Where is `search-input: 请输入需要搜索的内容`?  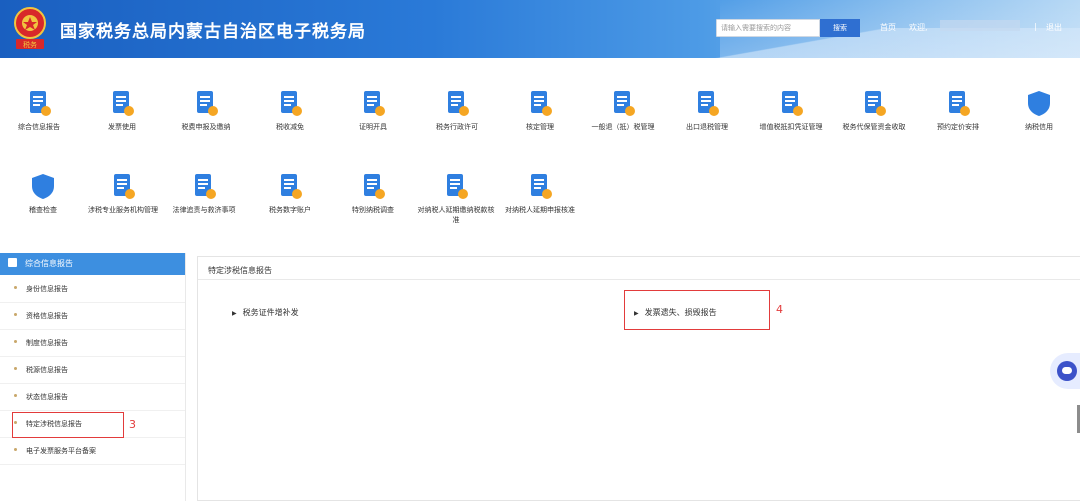 search-input: 请输入需要搜索的内容 is located at coordinates (768, 28).